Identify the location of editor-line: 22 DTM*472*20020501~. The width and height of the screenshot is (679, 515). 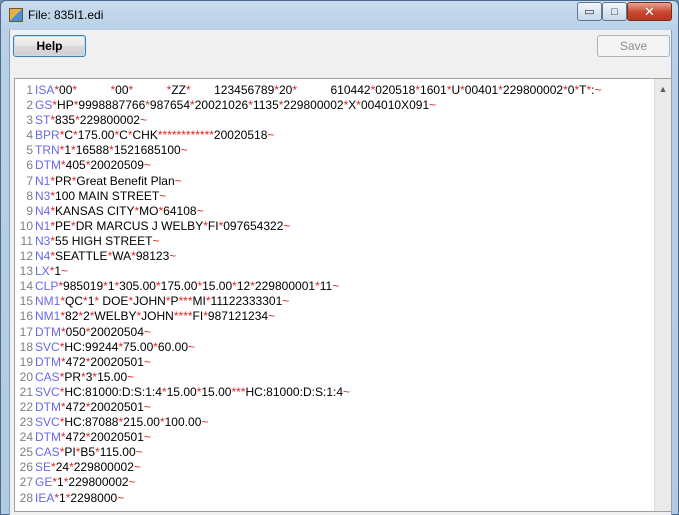
(334, 407).